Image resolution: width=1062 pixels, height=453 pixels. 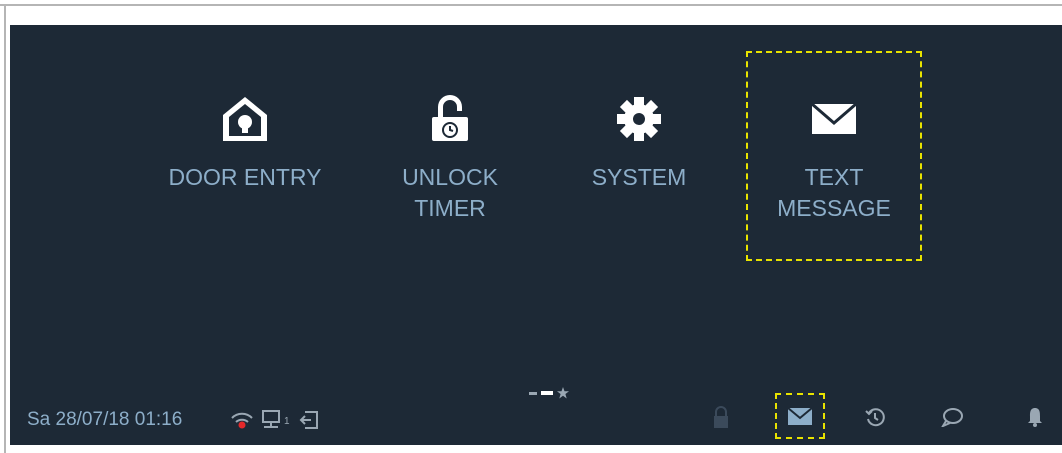 What do you see at coordinates (245, 119) in the screenshot?
I see `home-bulb-icon` at bounding box center [245, 119].